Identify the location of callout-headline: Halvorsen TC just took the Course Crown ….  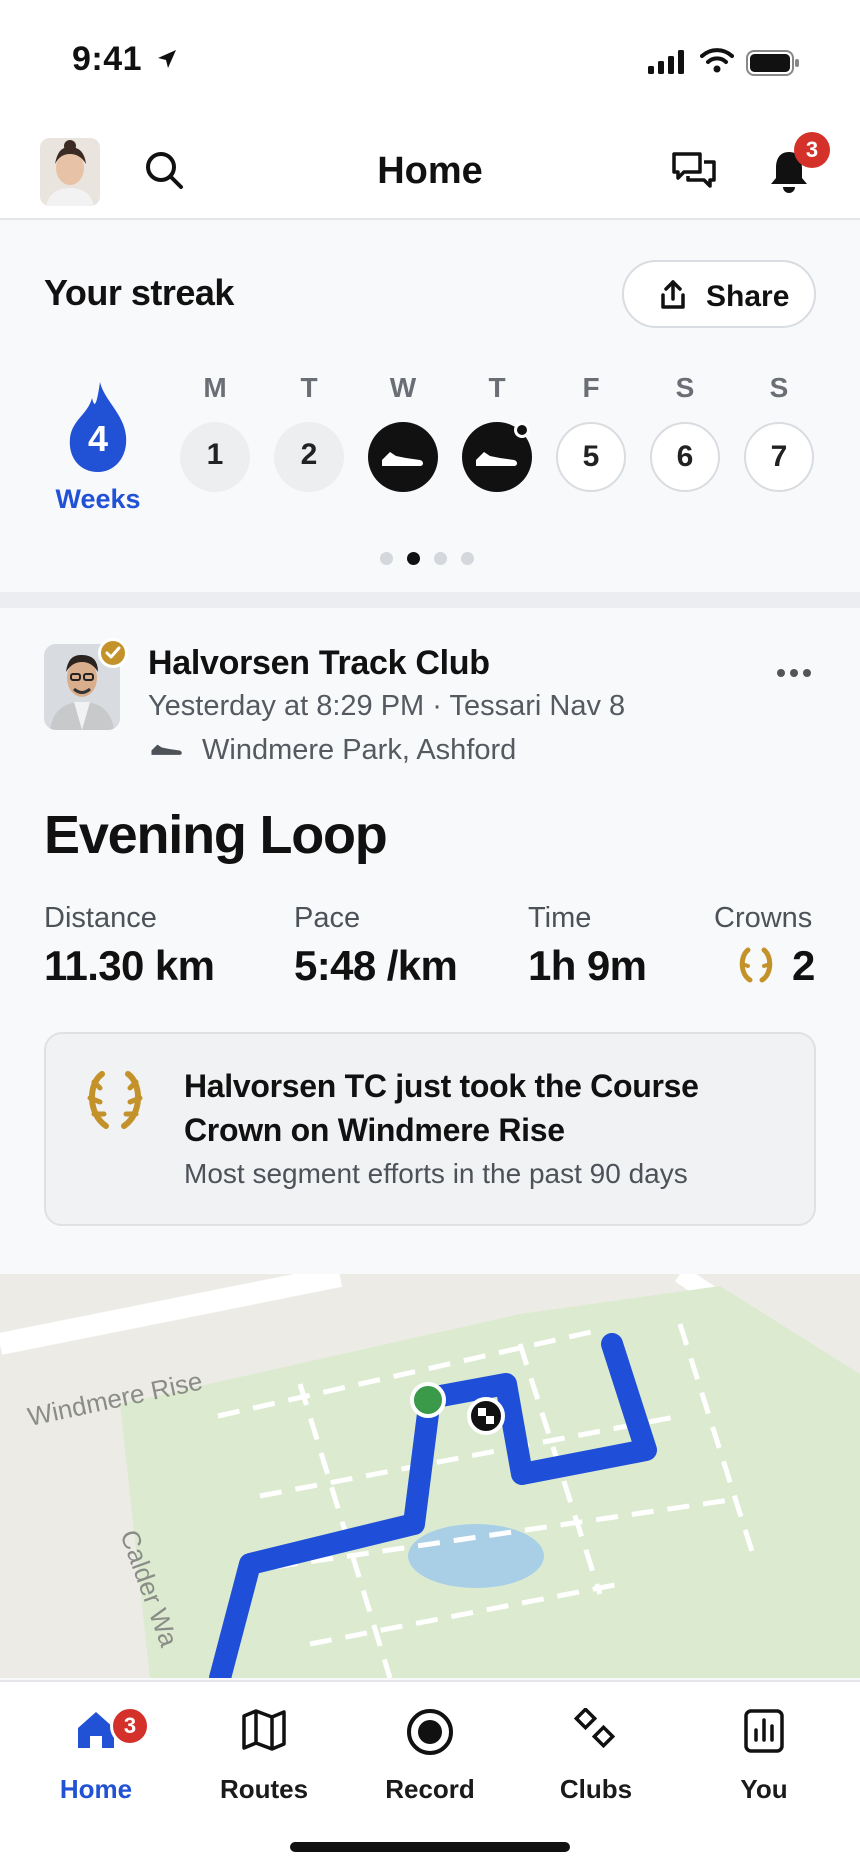
(441, 1108).